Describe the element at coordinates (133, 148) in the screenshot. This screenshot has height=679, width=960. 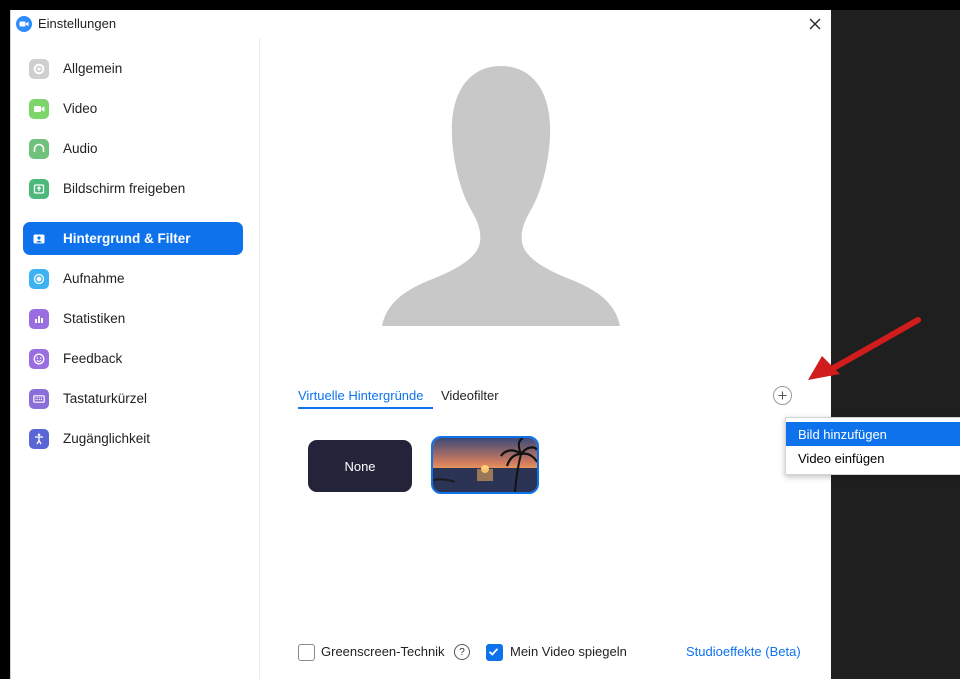
I see `sidebar-item-audio: Audio` at that location.